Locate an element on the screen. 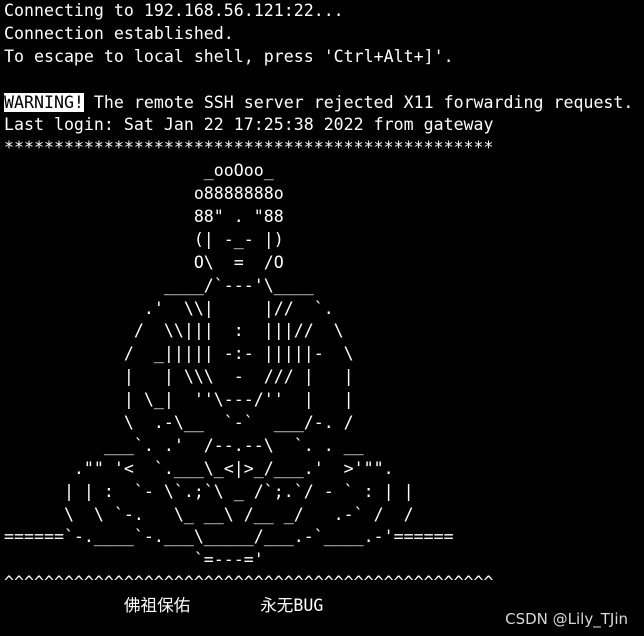 This screenshot has width=644, height=636. ascii-art-line: ____/`---'\____ is located at coordinates (159, 285).